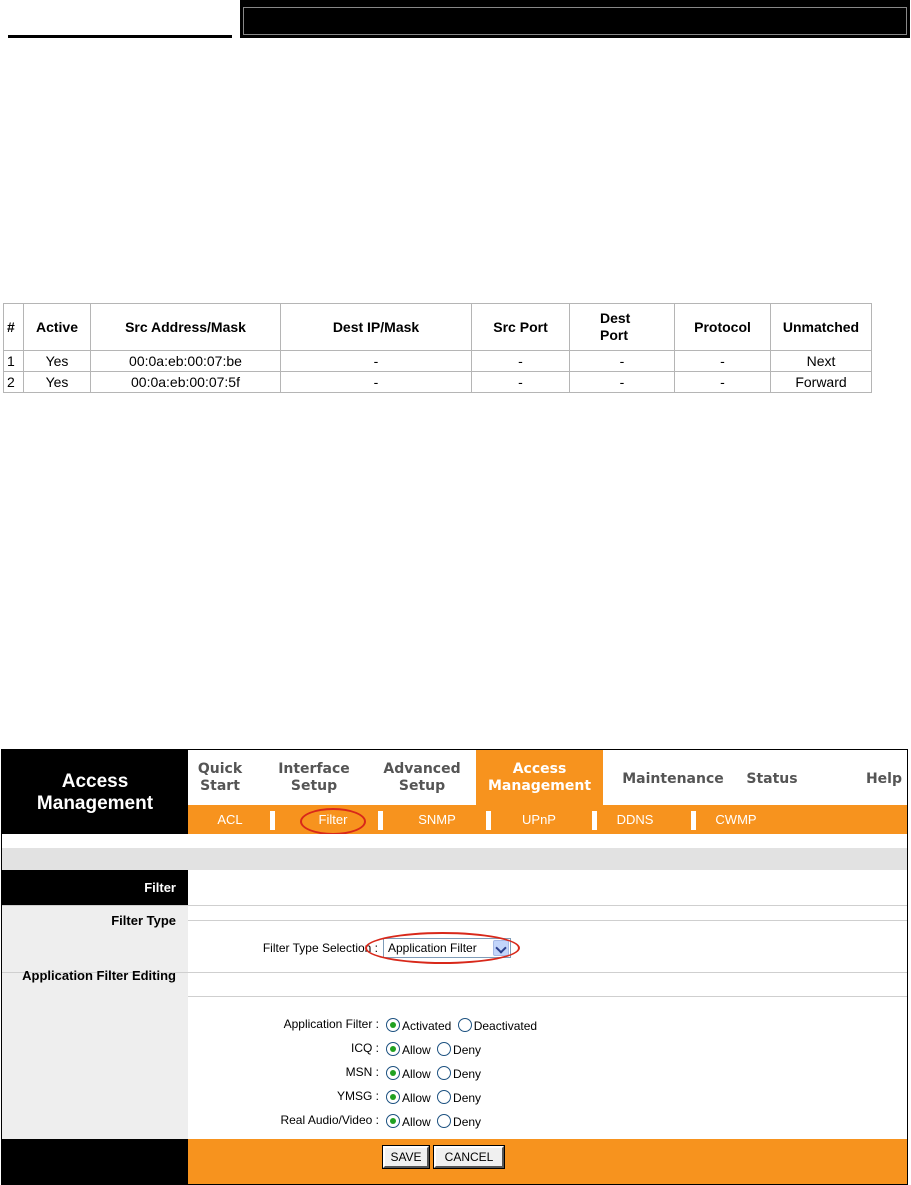 This screenshot has width=911, height=1185. I want to click on app-filter-editing-label: Application Filter Editing, so click(99, 975).